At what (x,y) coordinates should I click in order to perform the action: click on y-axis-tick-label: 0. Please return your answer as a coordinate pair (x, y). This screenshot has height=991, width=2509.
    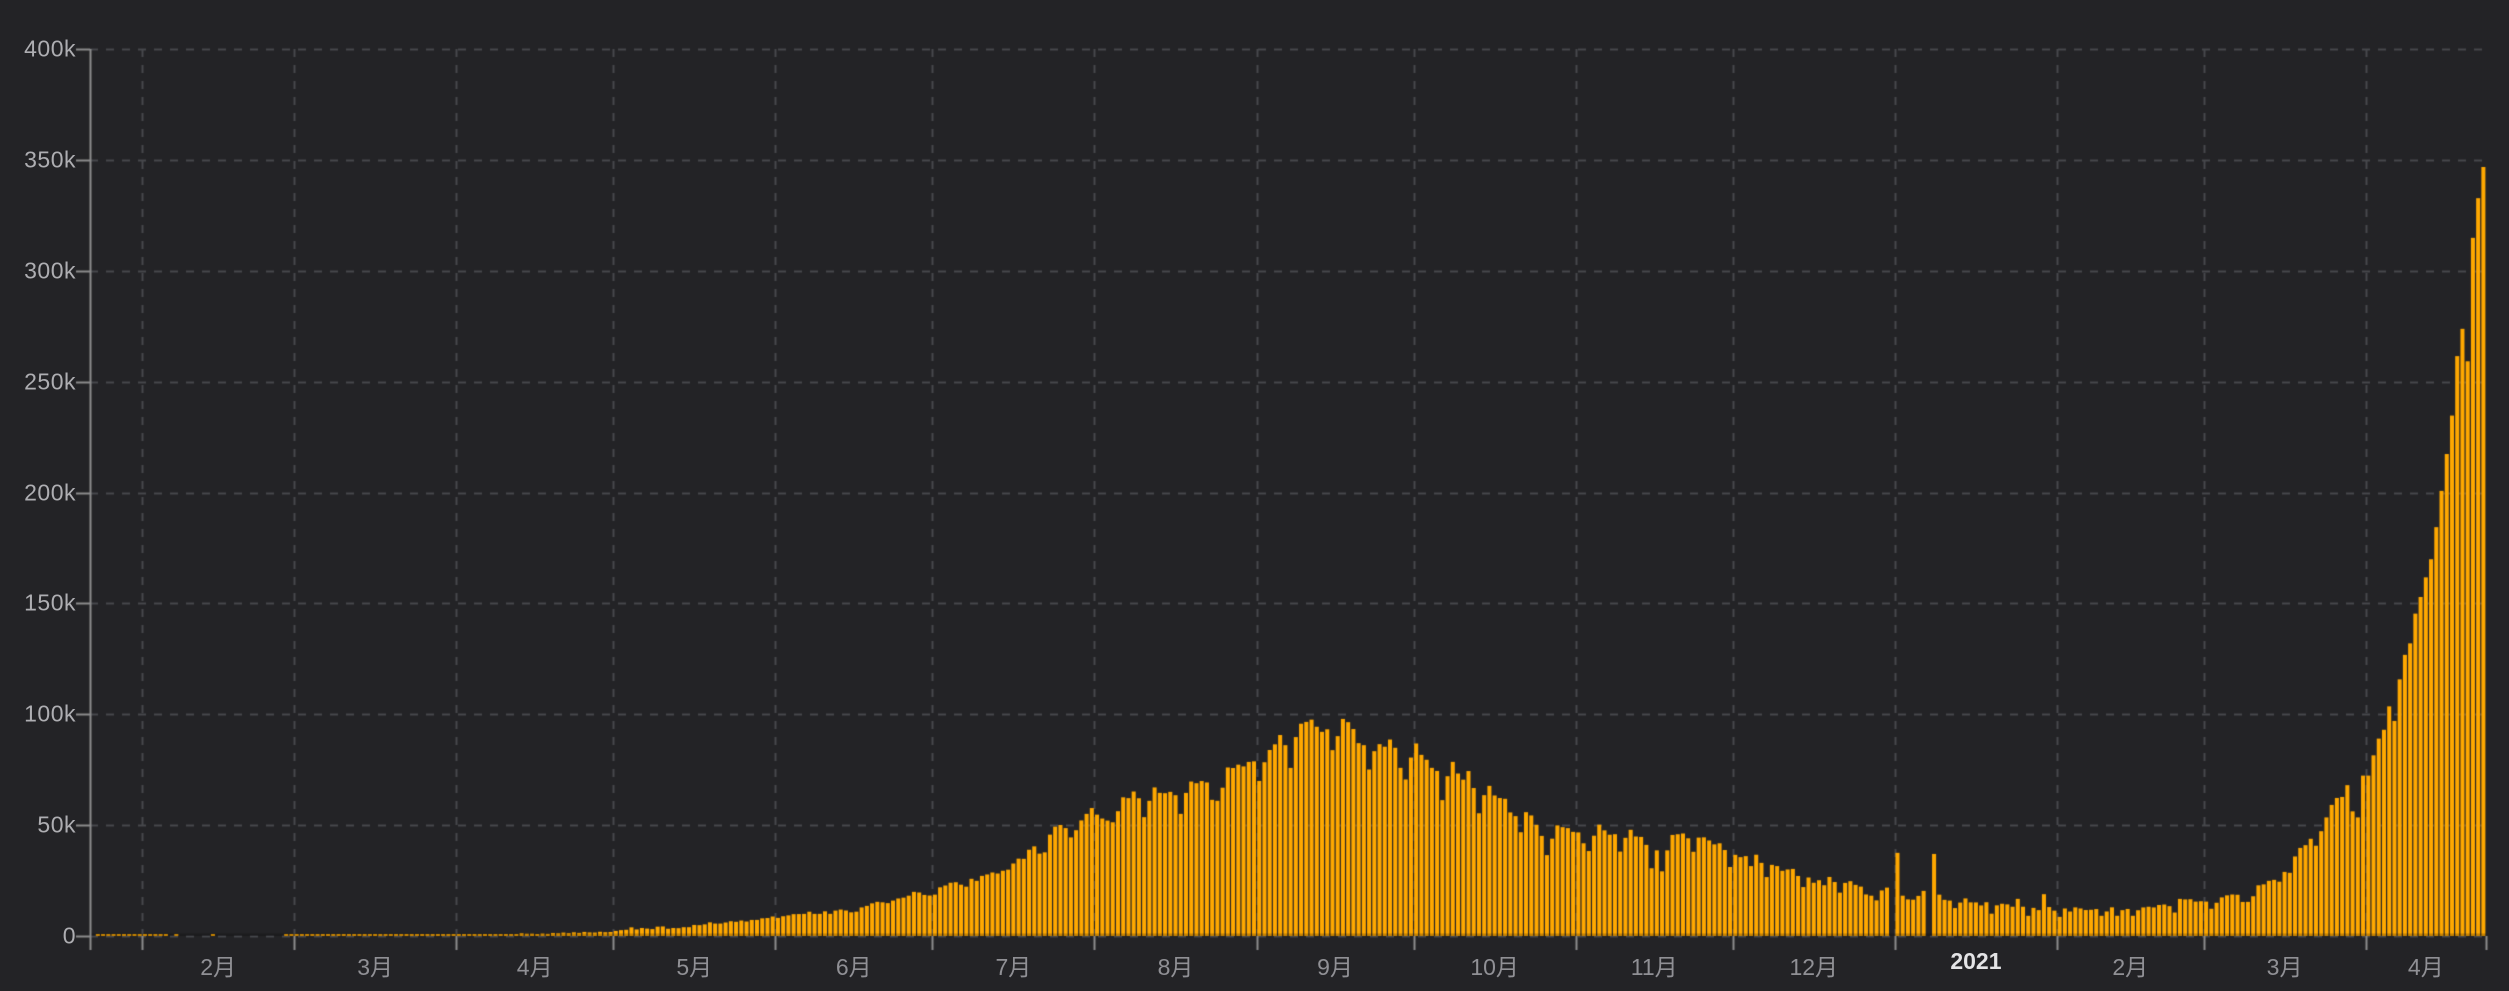
    Looking at the image, I should click on (69, 935).